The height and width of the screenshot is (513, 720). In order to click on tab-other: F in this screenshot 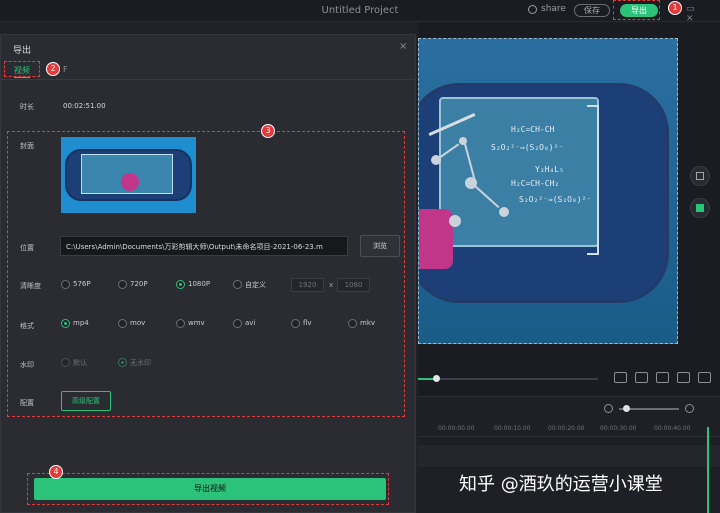, I will do `click(65, 69)`.